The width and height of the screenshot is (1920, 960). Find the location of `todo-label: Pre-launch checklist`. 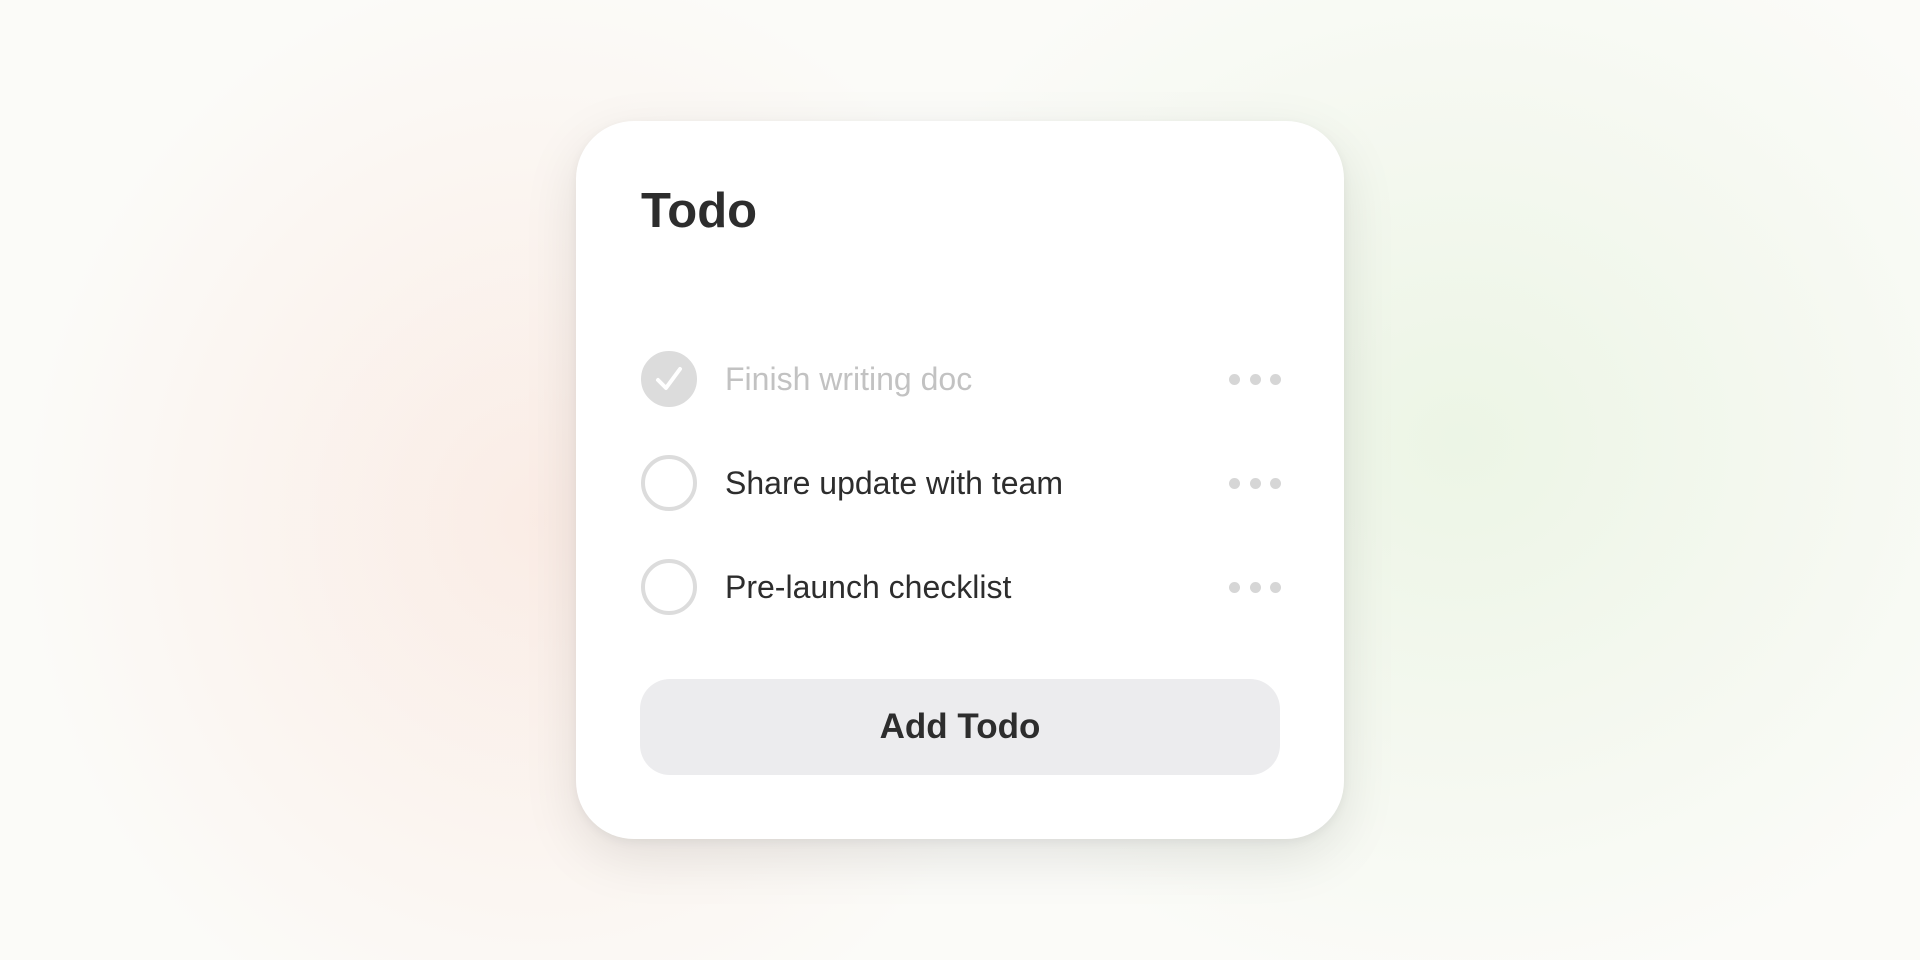

todo-label: Pre-launch checklist is located at coordinates (868, 586).